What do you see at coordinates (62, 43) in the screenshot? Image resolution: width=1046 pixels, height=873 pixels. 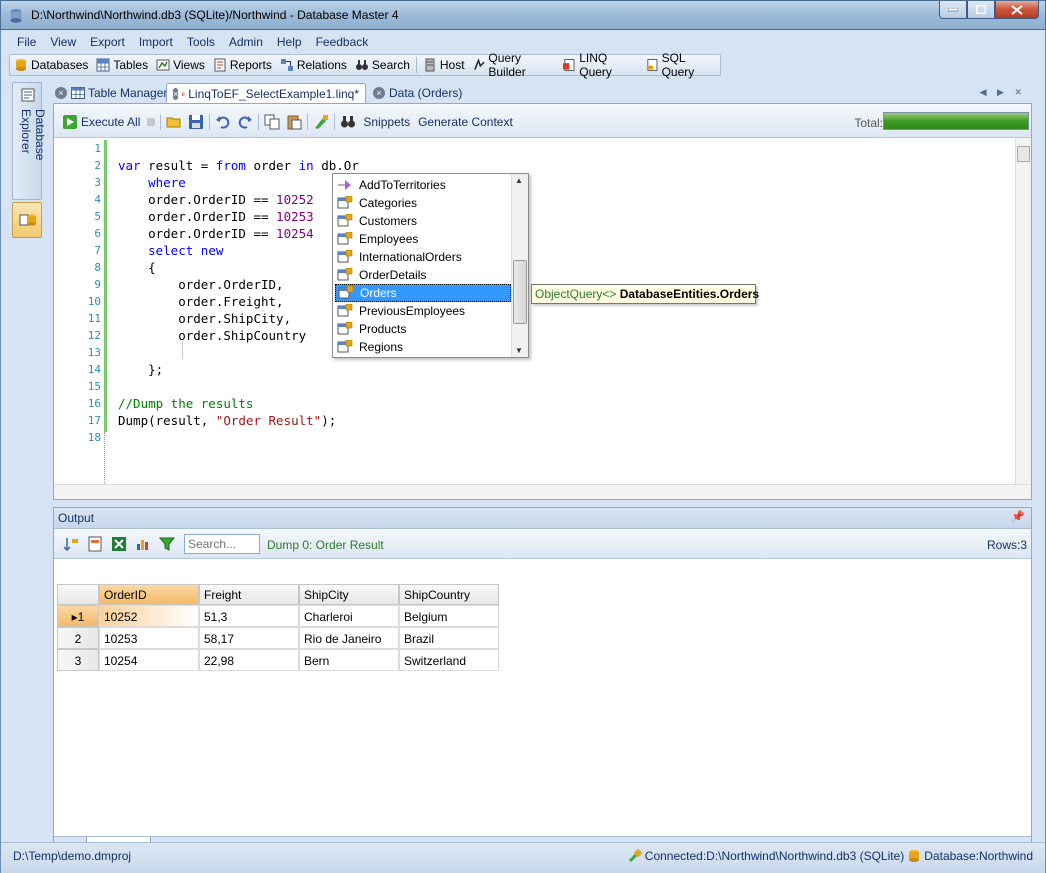 I see `menu-view: View` at bounding box center [62, 43].